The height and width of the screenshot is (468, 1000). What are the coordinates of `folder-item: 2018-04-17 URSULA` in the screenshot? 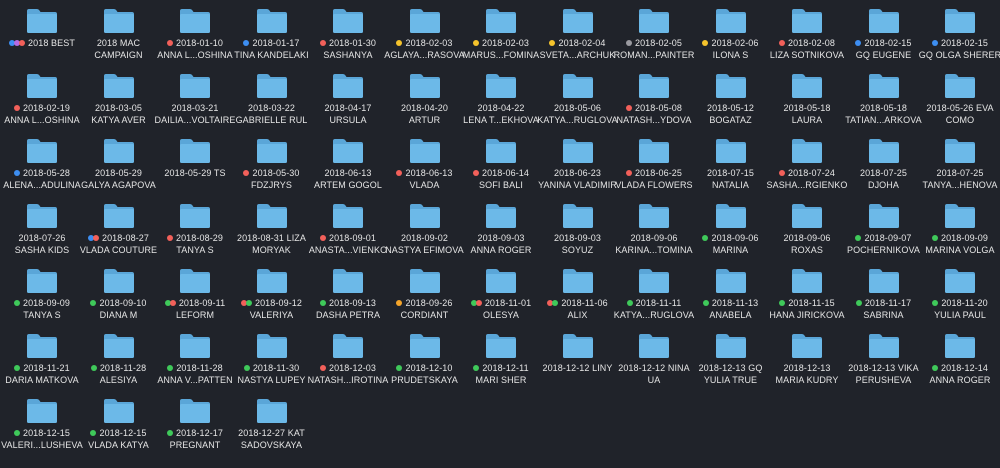 It's located at (348, 99).